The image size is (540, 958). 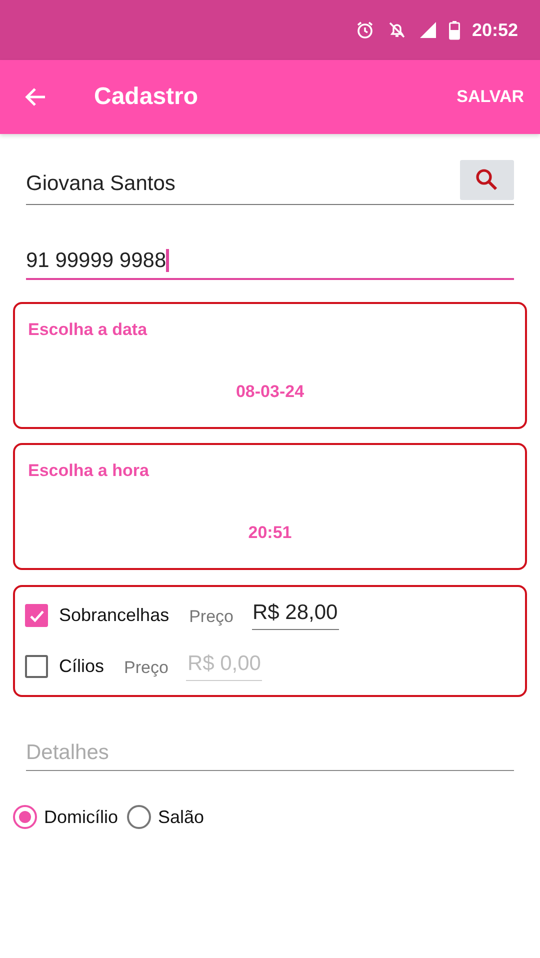 I want to click on picker-value: 20:51, so click(x=270, y=533).